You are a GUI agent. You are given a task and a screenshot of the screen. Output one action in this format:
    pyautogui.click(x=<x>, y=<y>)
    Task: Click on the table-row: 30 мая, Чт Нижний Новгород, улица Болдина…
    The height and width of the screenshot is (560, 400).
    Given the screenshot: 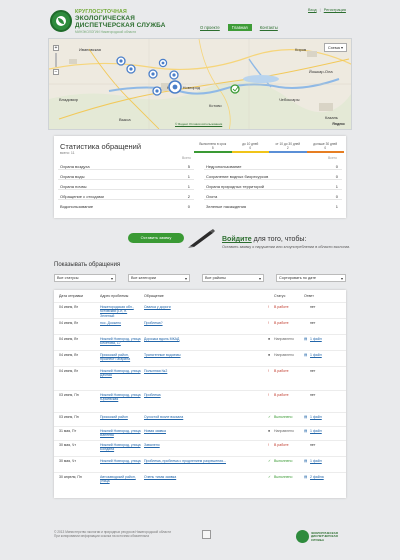 What is the action you would take?
    pyautogui.click(x=200, y=448)
    